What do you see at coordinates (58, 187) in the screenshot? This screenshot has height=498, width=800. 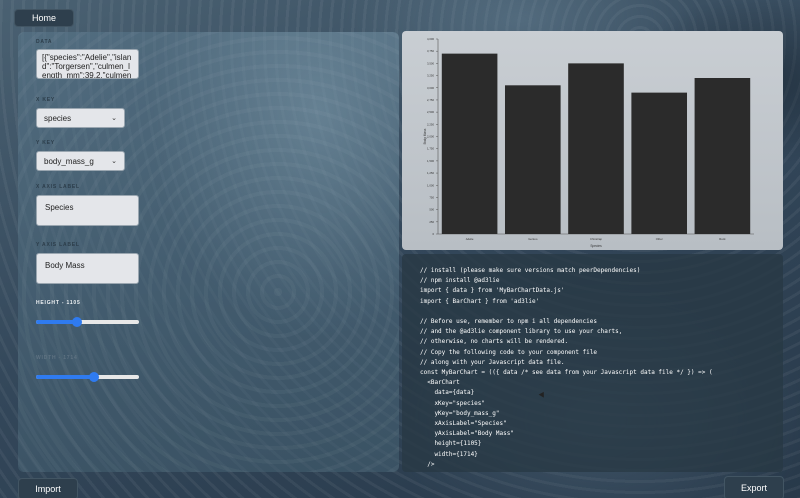 I see `x-axis-label-heading: X AXIS LABEL` at bounding box center [58, 187].